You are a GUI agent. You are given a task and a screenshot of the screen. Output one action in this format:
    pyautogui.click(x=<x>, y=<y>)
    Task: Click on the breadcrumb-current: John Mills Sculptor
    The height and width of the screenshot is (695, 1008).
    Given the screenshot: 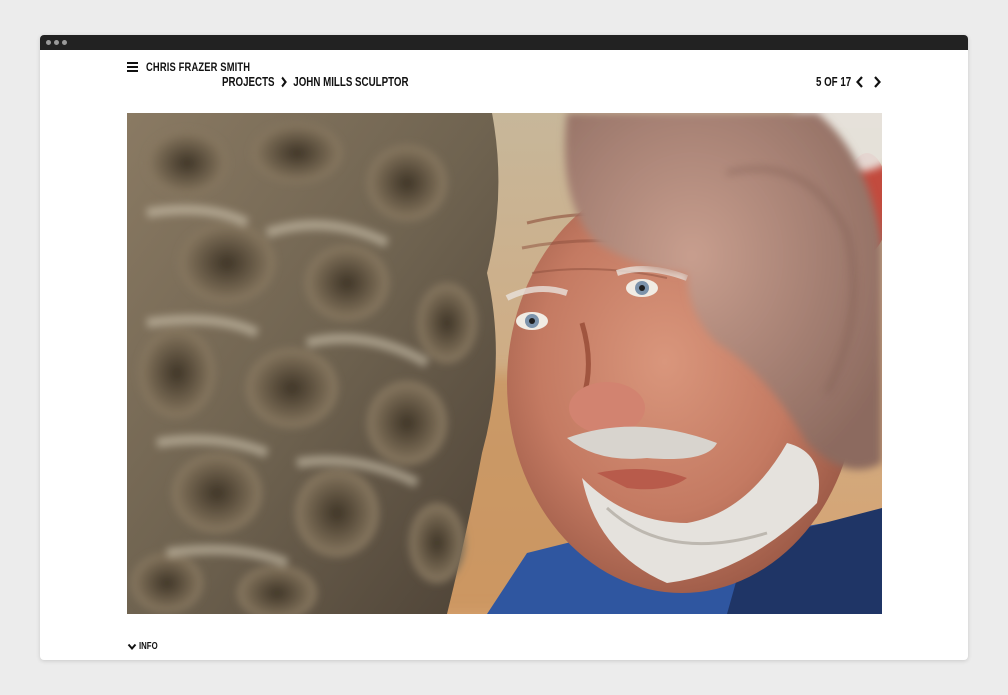 What is the action you would take?
    pyautogui.click(x=351, y=82)
    